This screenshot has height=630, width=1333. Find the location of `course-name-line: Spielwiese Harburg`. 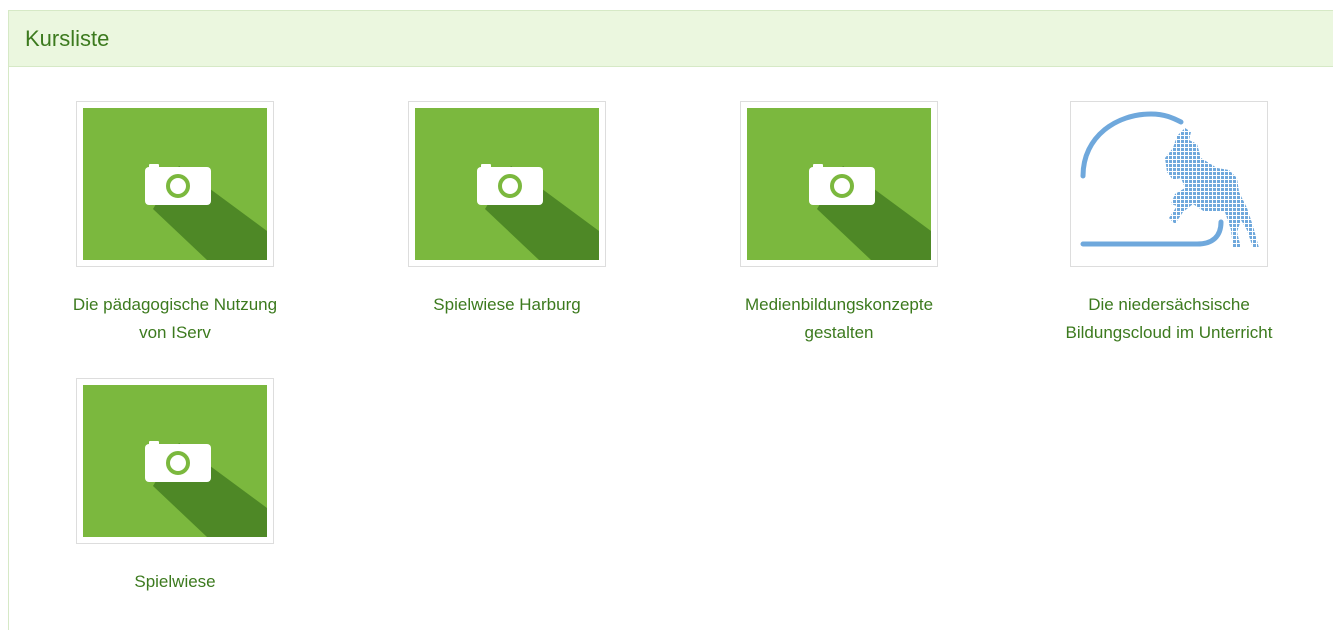

course-name-line: Spielwiese Harburg is located at coordinates (507, 304).